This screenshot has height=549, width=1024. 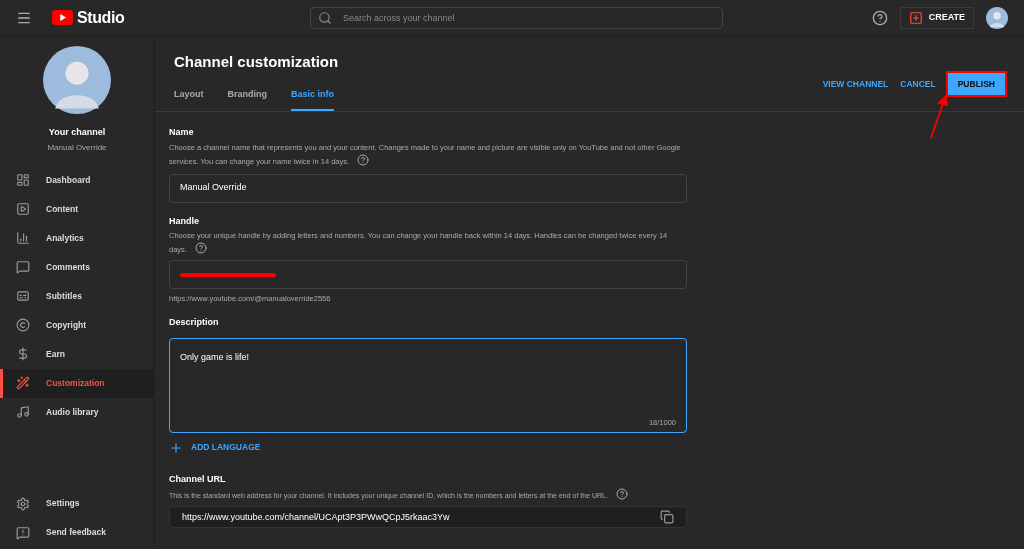 I want to click on bar-chart-icon, so click(x=23, y=238).